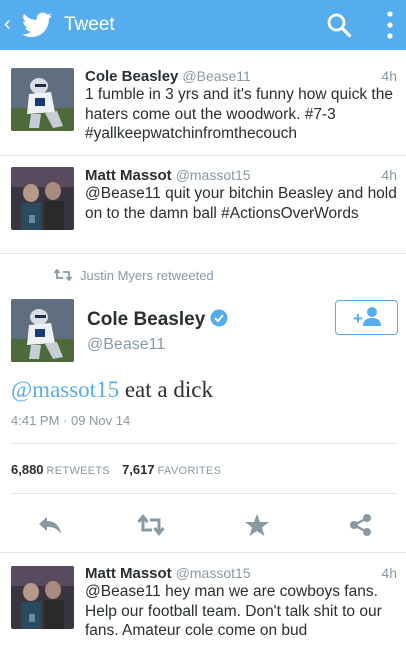 Image resolution: width=406 pixels, height=654 pixels. I want to click on retweet-count: 6,880, so click(27, 469).